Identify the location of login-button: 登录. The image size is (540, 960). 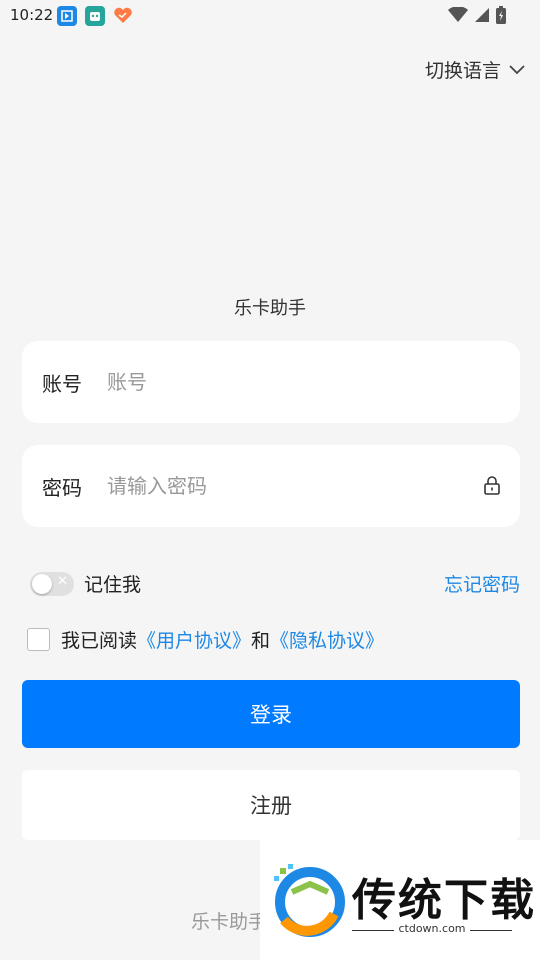
(271, 714).